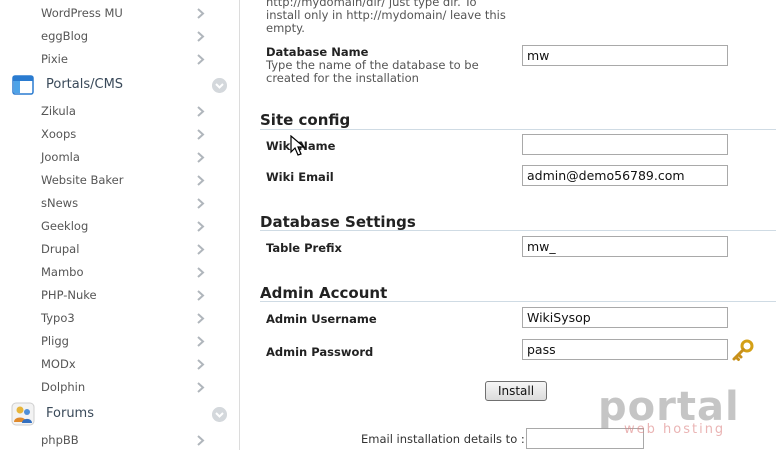  I want to click on sidebar-item-phpbb: phpBB, so click(119, 439).